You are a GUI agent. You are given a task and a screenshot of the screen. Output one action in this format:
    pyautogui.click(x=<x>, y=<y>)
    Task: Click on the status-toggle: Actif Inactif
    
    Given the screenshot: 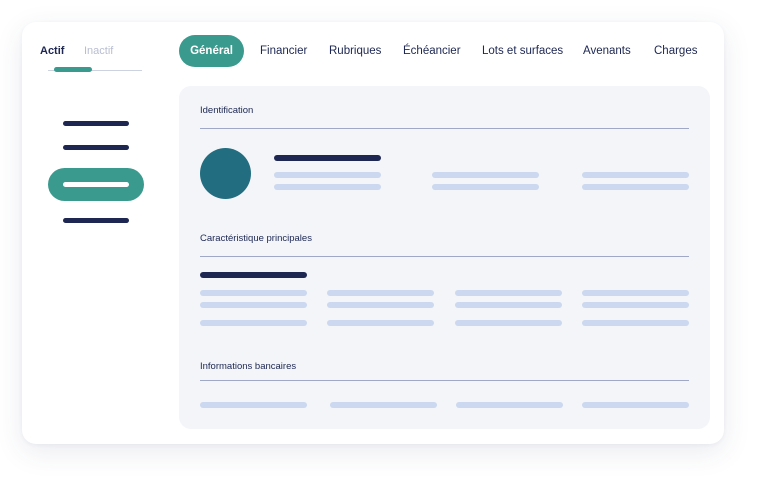 What is the action you would take?
    pyautogui.click(x=101, y=59)
    